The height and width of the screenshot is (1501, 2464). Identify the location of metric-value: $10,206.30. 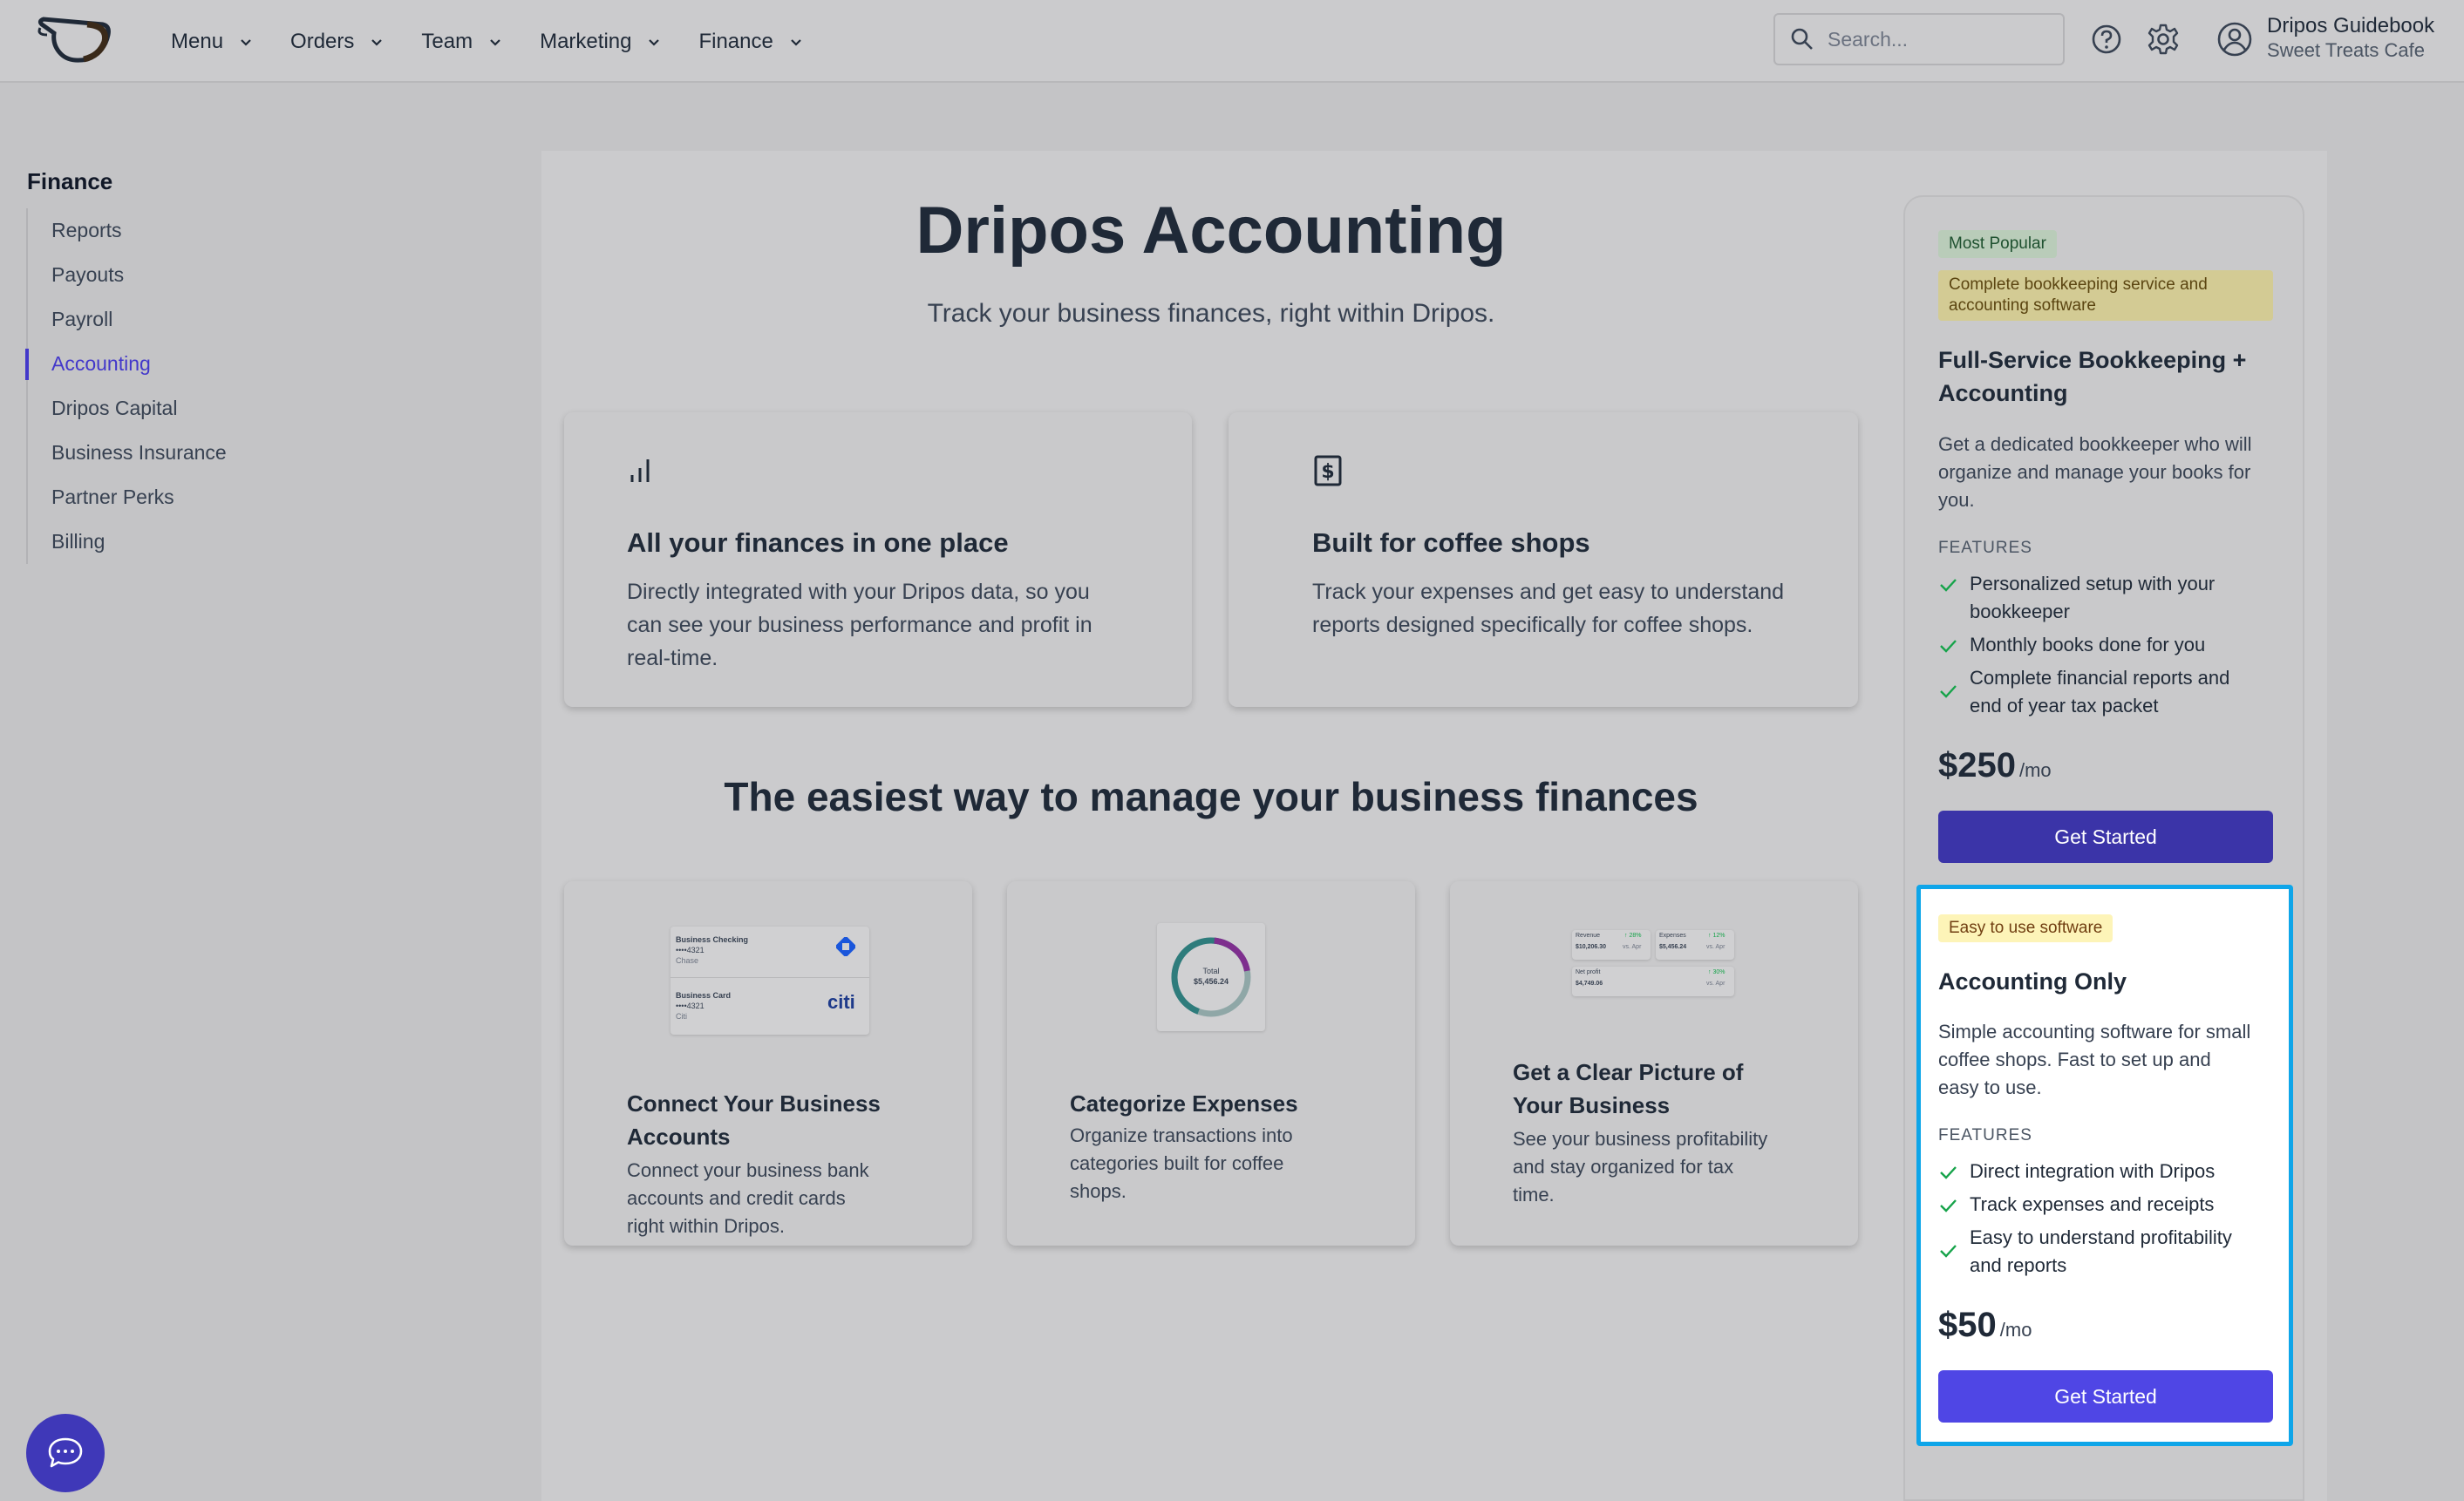
(1592, 947).